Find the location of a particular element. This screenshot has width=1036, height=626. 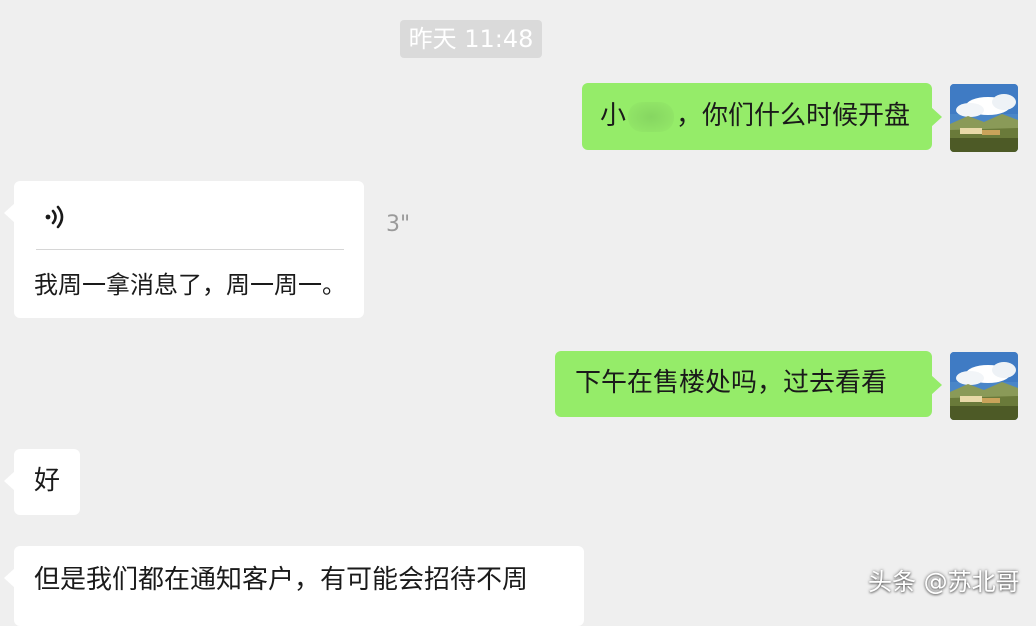

voice-divider is located at coordinates (190, 249).